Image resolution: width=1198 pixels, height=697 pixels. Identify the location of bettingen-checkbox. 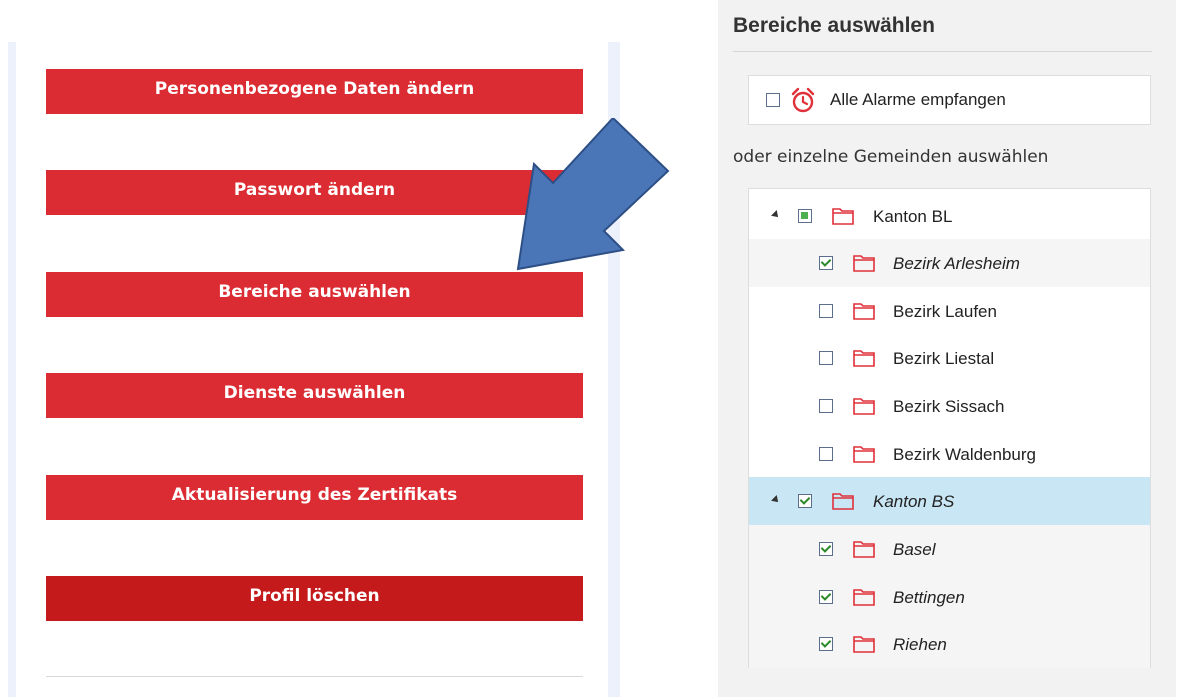
(826, 597).